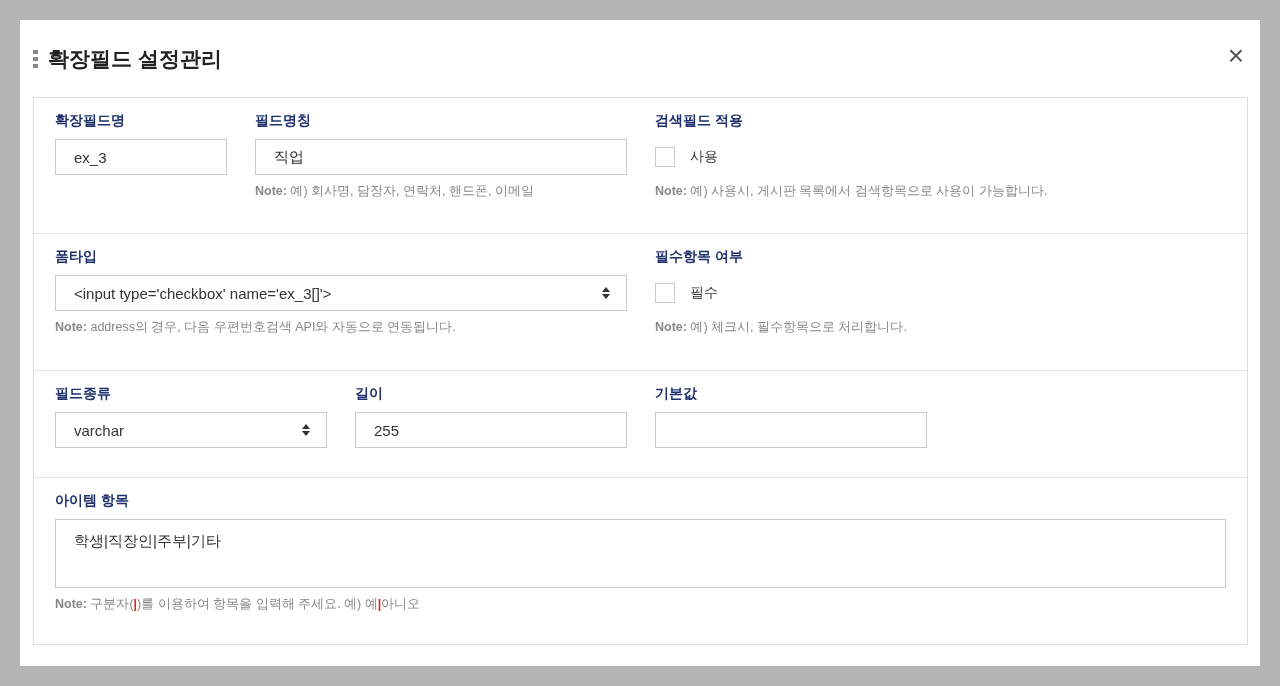  What do you see at coordinates (283, 121) in the screenshot?
I see `field-label: 필드명칭` at bounding box center [283, 121].